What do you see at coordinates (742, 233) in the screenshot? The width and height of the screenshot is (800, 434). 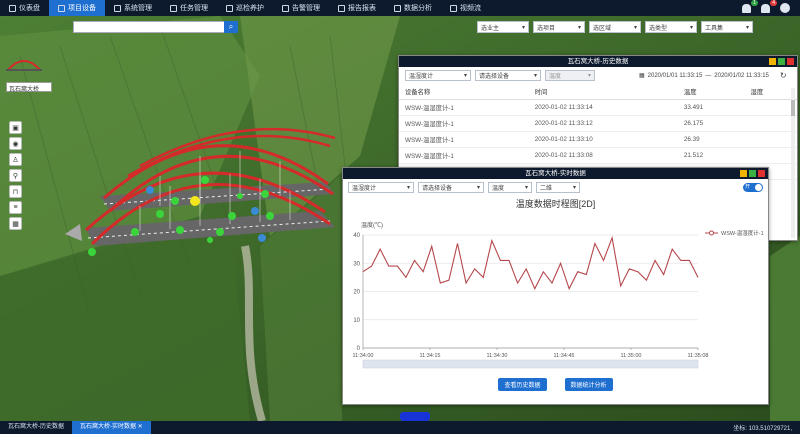 I see `legend-label: WSW-温湿度计-1` at bounding box center [742, 233].